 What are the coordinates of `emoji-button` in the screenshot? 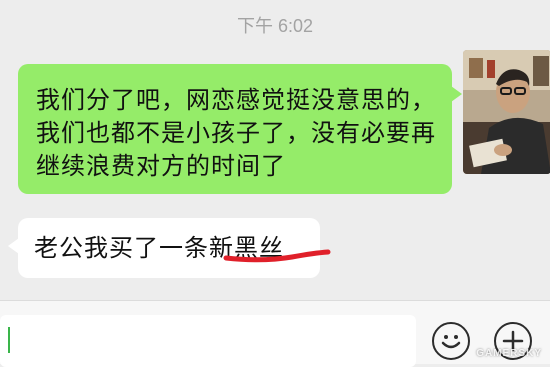 It's located at (451, 341).